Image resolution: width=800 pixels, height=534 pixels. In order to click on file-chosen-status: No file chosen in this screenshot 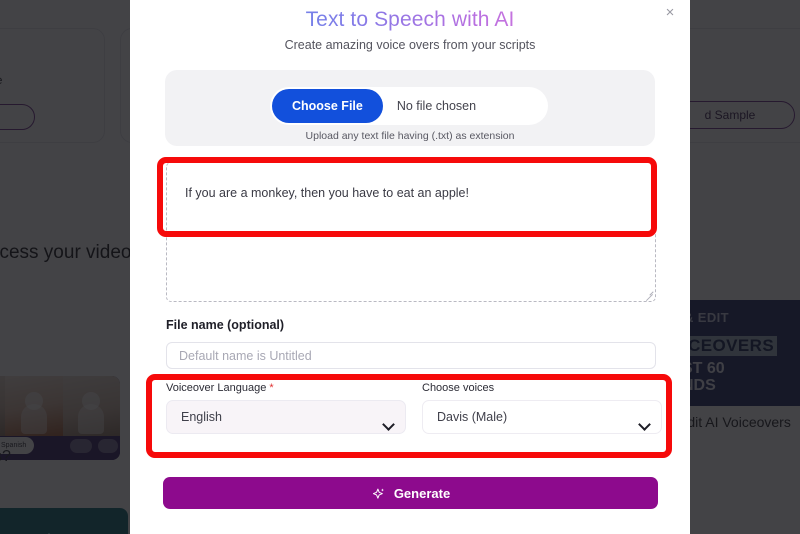, I will do `click(436, 106)`.